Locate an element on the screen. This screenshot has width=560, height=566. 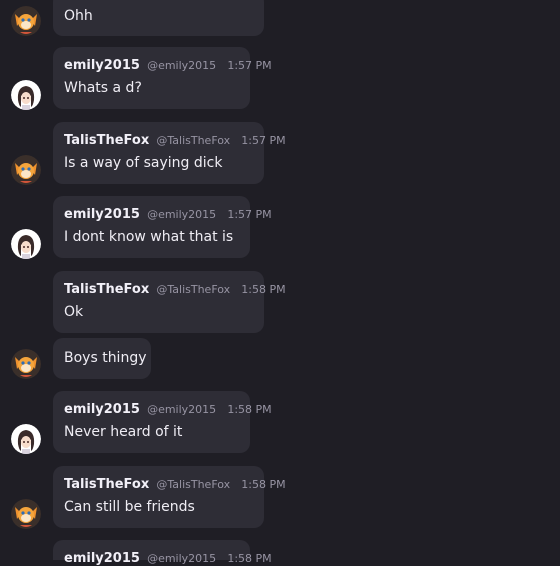
message-bubble: TalisTheFox @TalisTheFox 1:58 PM Ok is located at coordinates (169, 302).